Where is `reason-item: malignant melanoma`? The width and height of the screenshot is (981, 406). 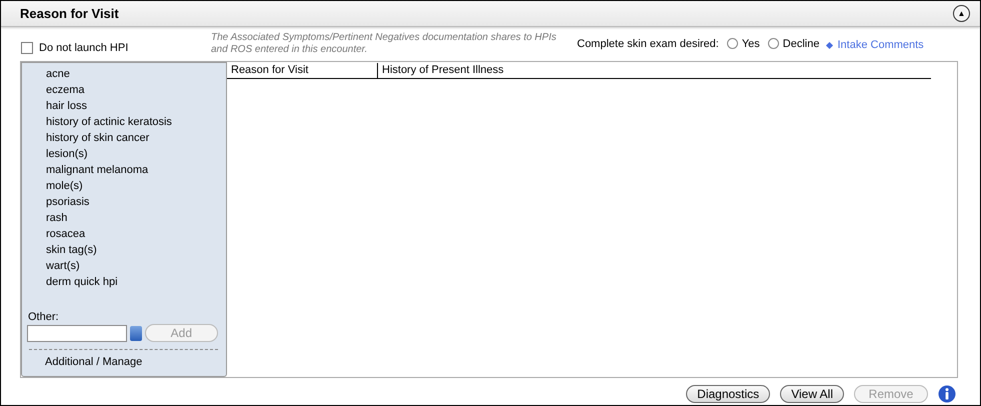 reason-item: malignant melanoma is located at coordinates (136, 170).